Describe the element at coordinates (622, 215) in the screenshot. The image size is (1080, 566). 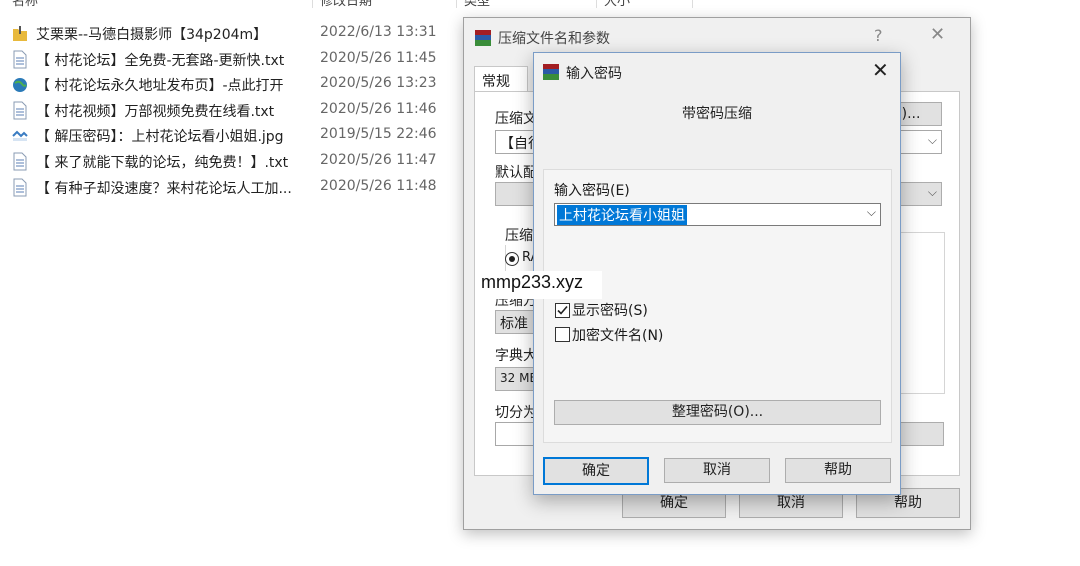
I see `password-value: 上村花论坛看小姐姐` at that location.